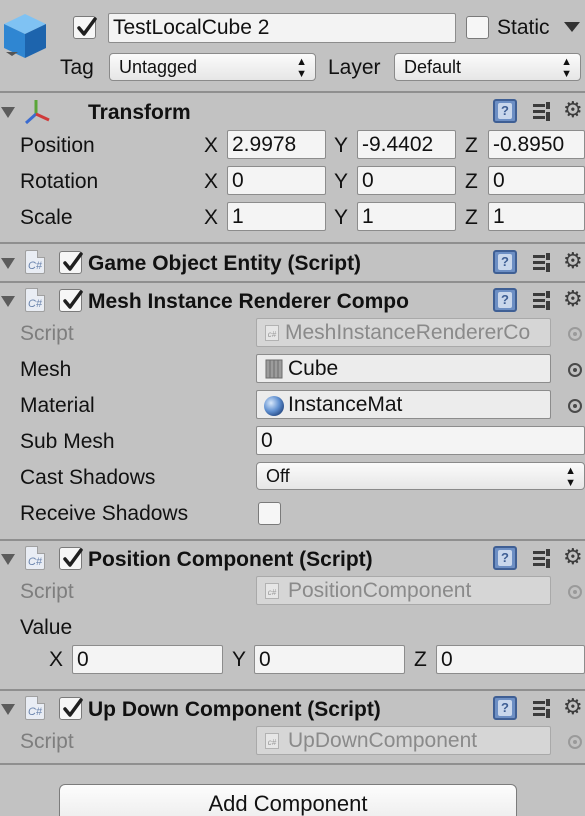 Image resolution: width=585 pixels, height=816 pixels. I want to click on scale-y-field: 1, so click(406, 216).